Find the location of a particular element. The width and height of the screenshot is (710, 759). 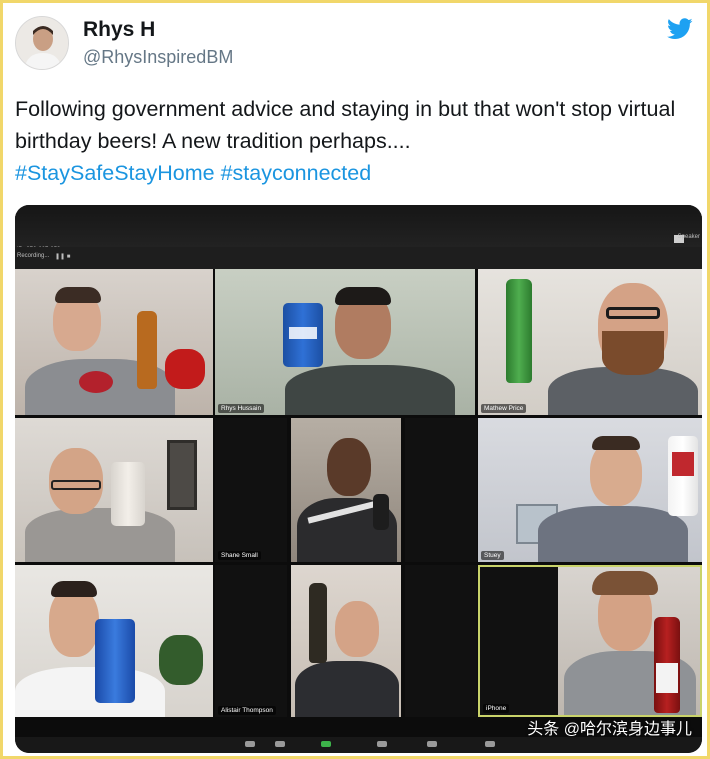

participant-name: Rhys Hussain is located at coordinates (241, 408).